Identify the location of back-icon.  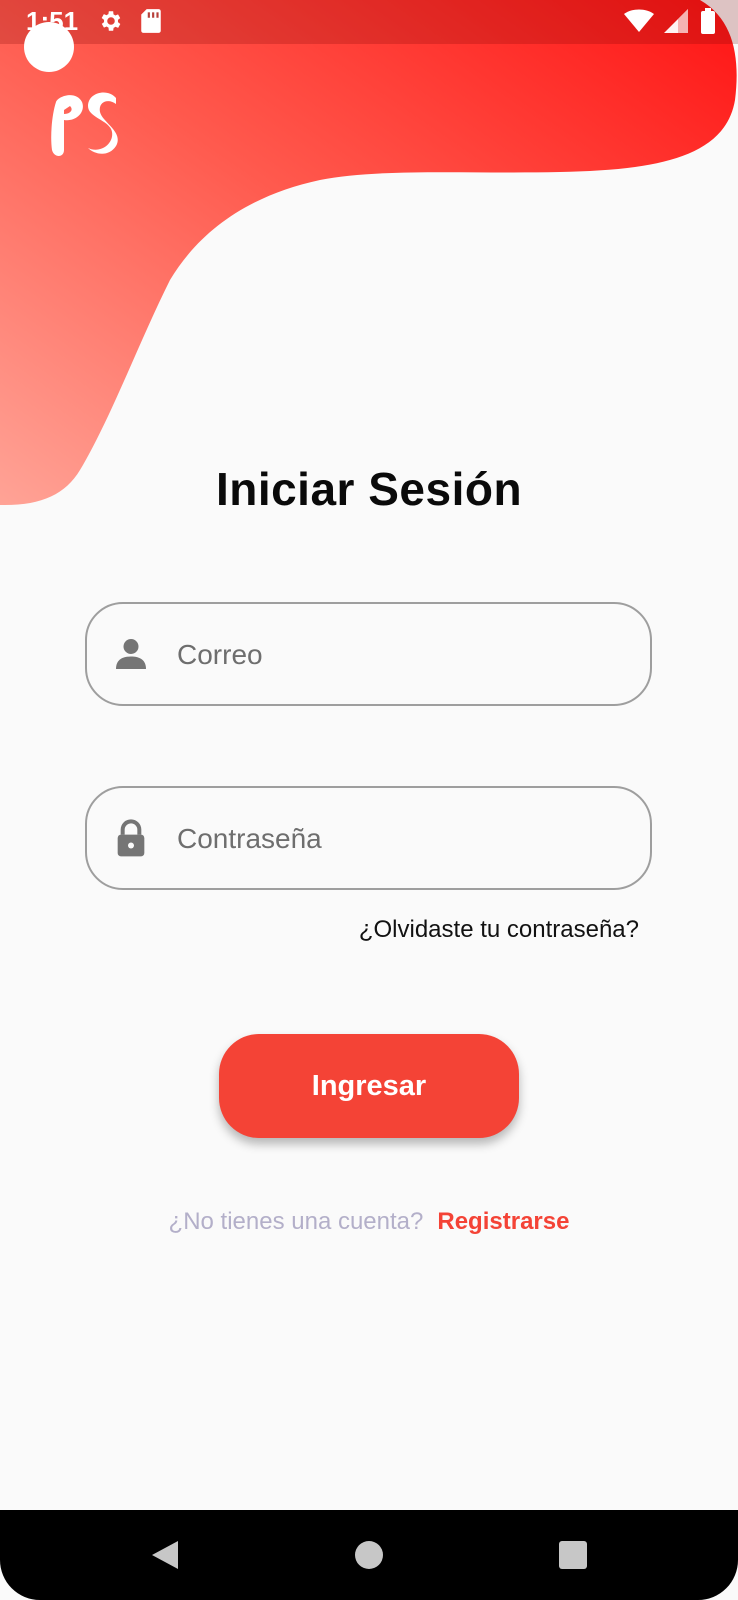
(165, 1555).